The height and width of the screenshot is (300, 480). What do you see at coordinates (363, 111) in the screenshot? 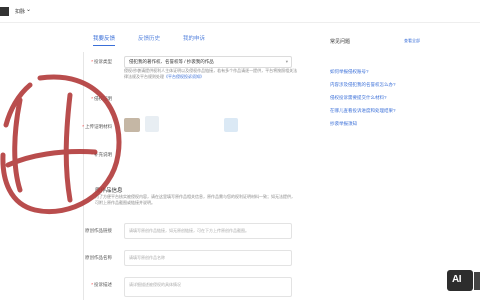
I see `faq-link: 在哪儿查看投诉进度和处理结果?` at bounding box center [363, 111].